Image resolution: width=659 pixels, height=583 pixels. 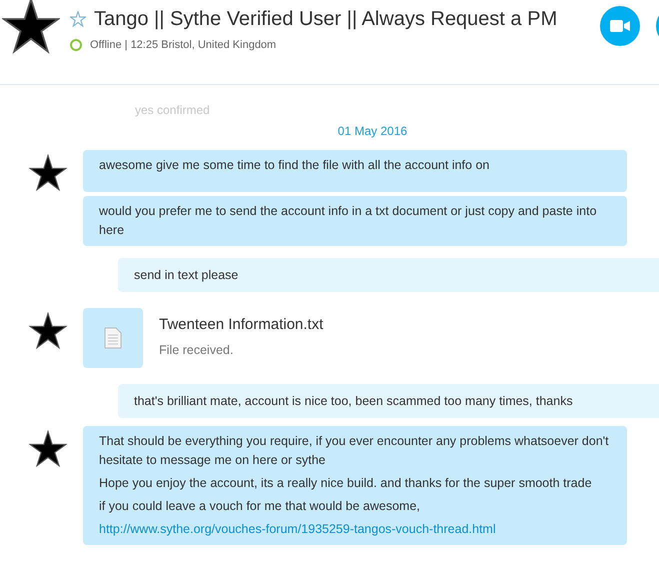 I want to click on status-text: Offline | 12:25 Bristol, United Kingdom, so click(x=183, y=45).